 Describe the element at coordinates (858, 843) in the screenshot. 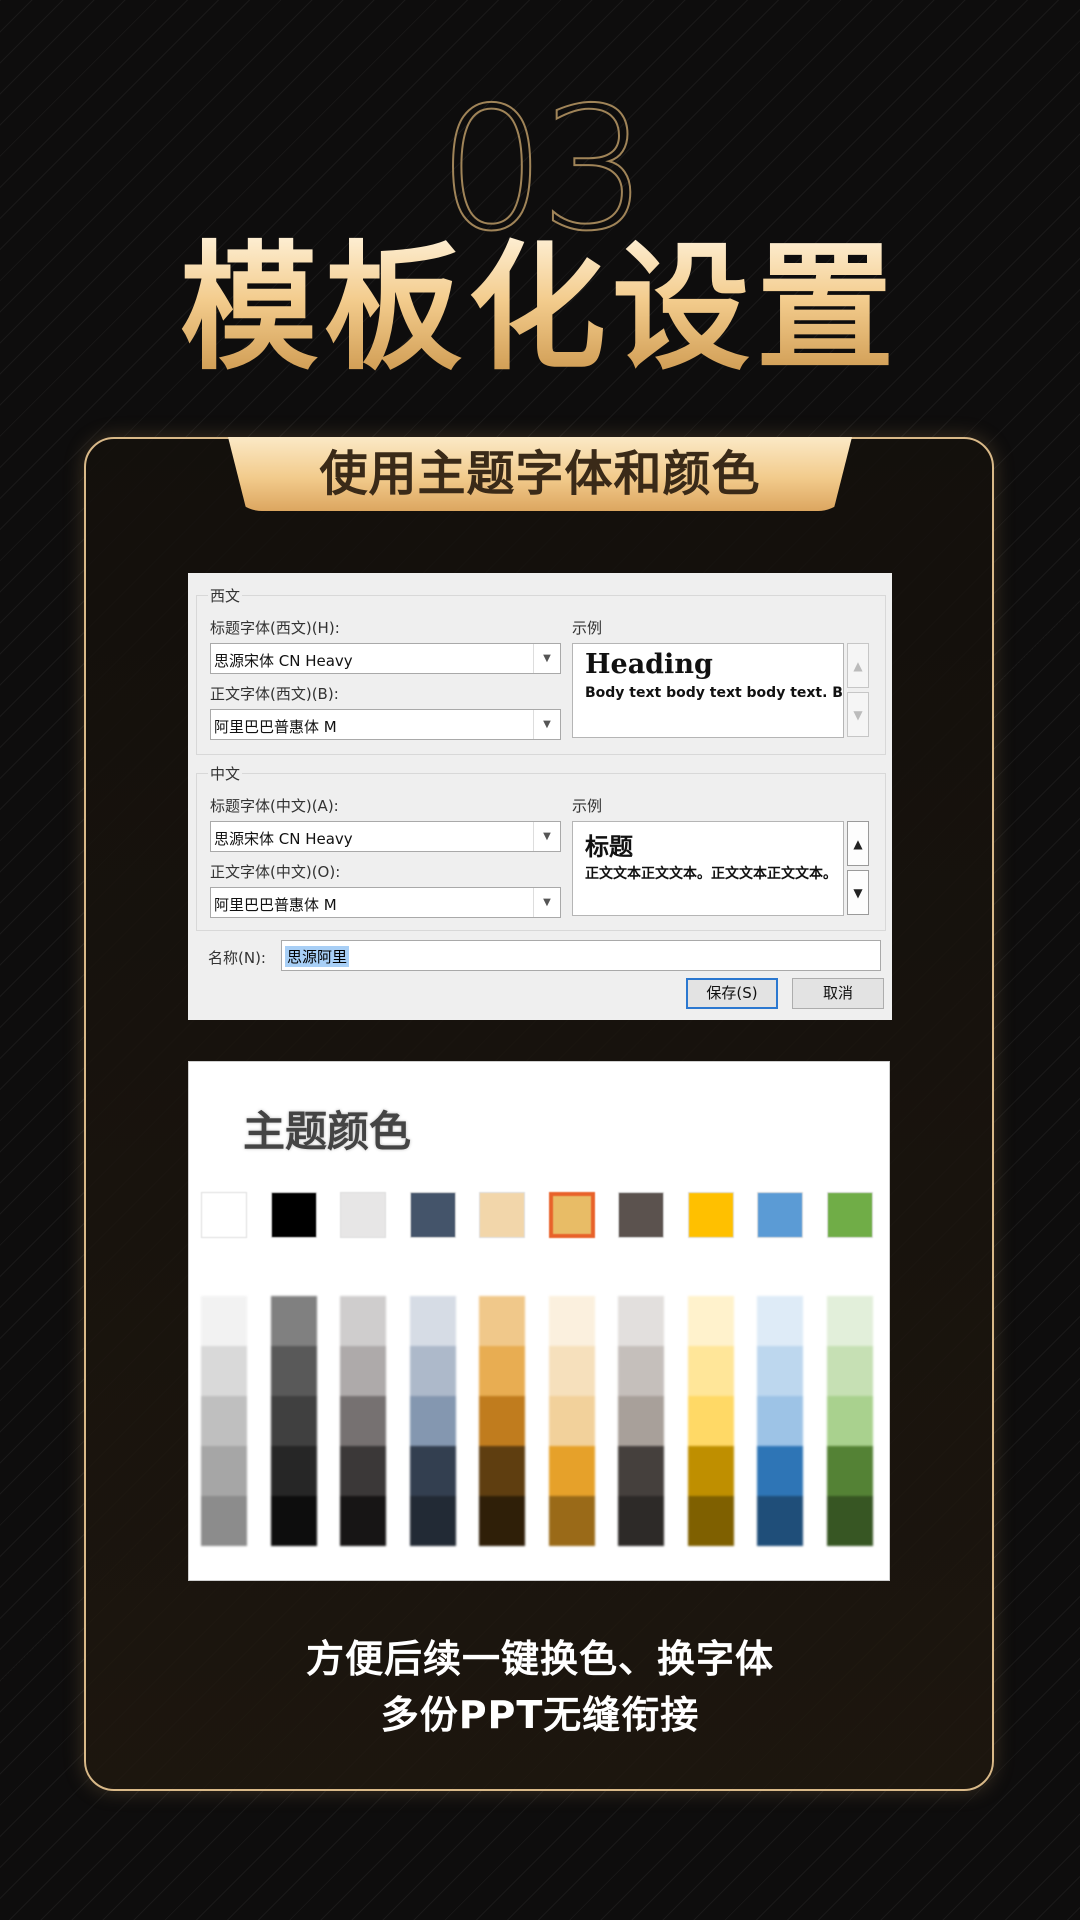

I see `chinese-scroll-up-button: ▲` at that location.